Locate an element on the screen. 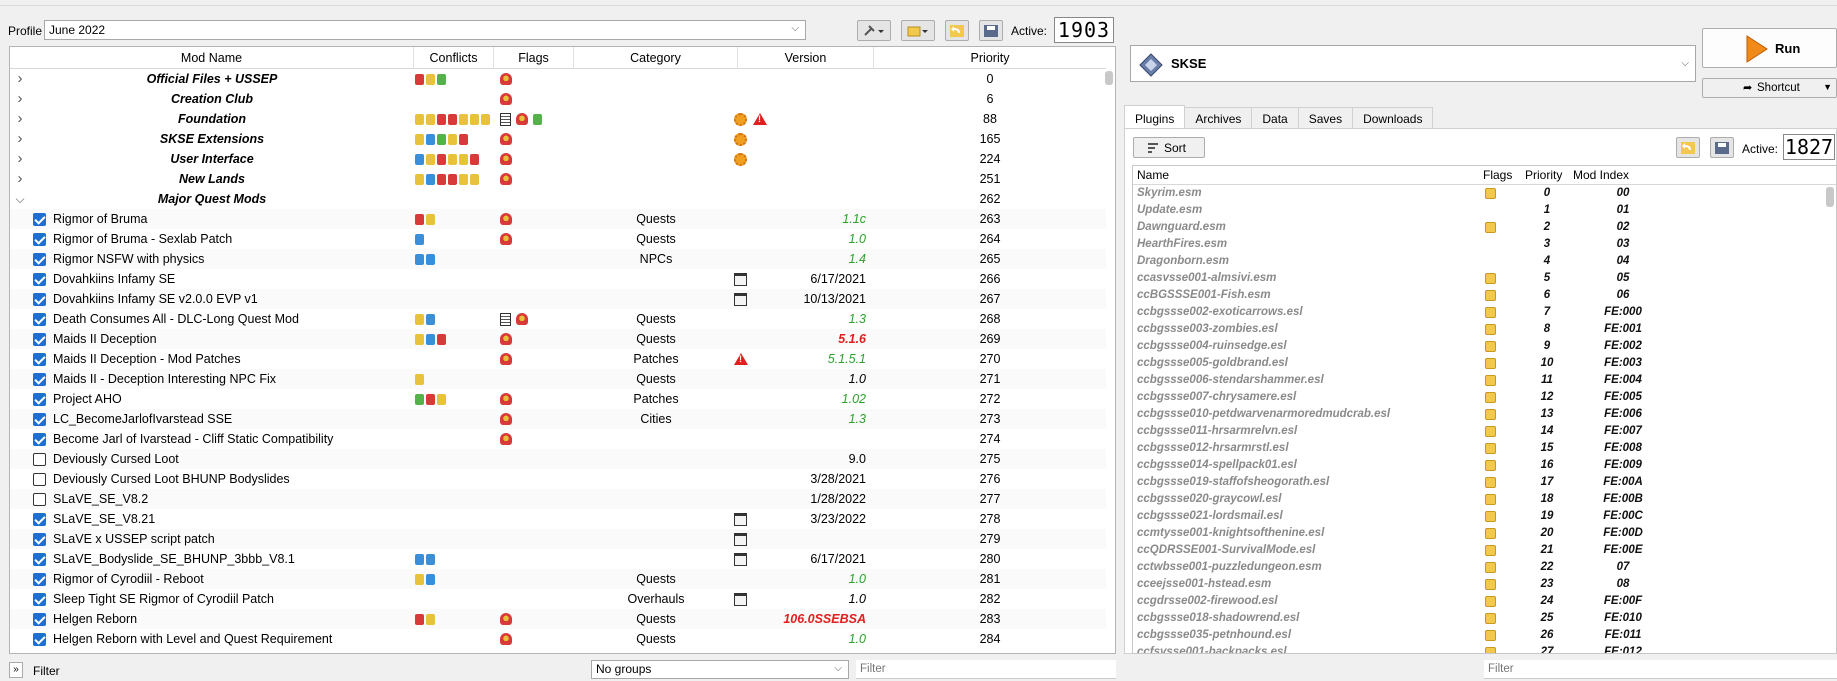 This screenshot has height=681, width=1837. plugin-row: Skyrim.esm 0 00 is located at coordinates (1484, 193).